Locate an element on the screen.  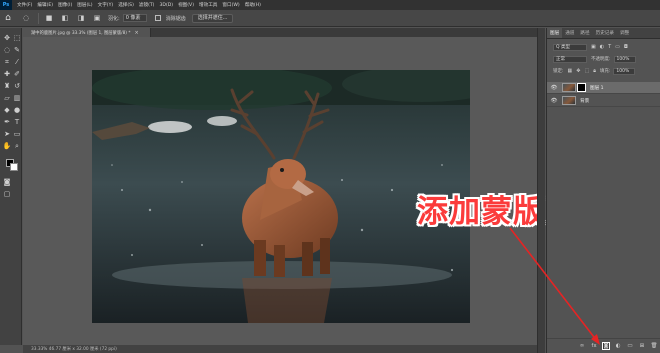
filter-row: Q 类型 ▣ ◐ T ▭ ◘ is located at coordinates (603, 47).